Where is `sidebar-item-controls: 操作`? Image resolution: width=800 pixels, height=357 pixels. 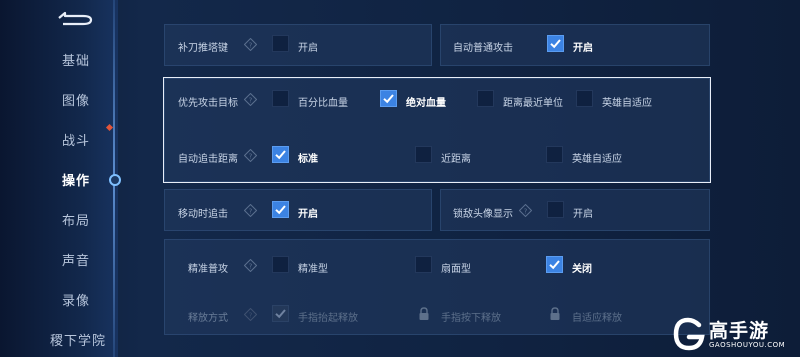 sidebar-item-controls: 操作 is located at coordinates (56, 179).